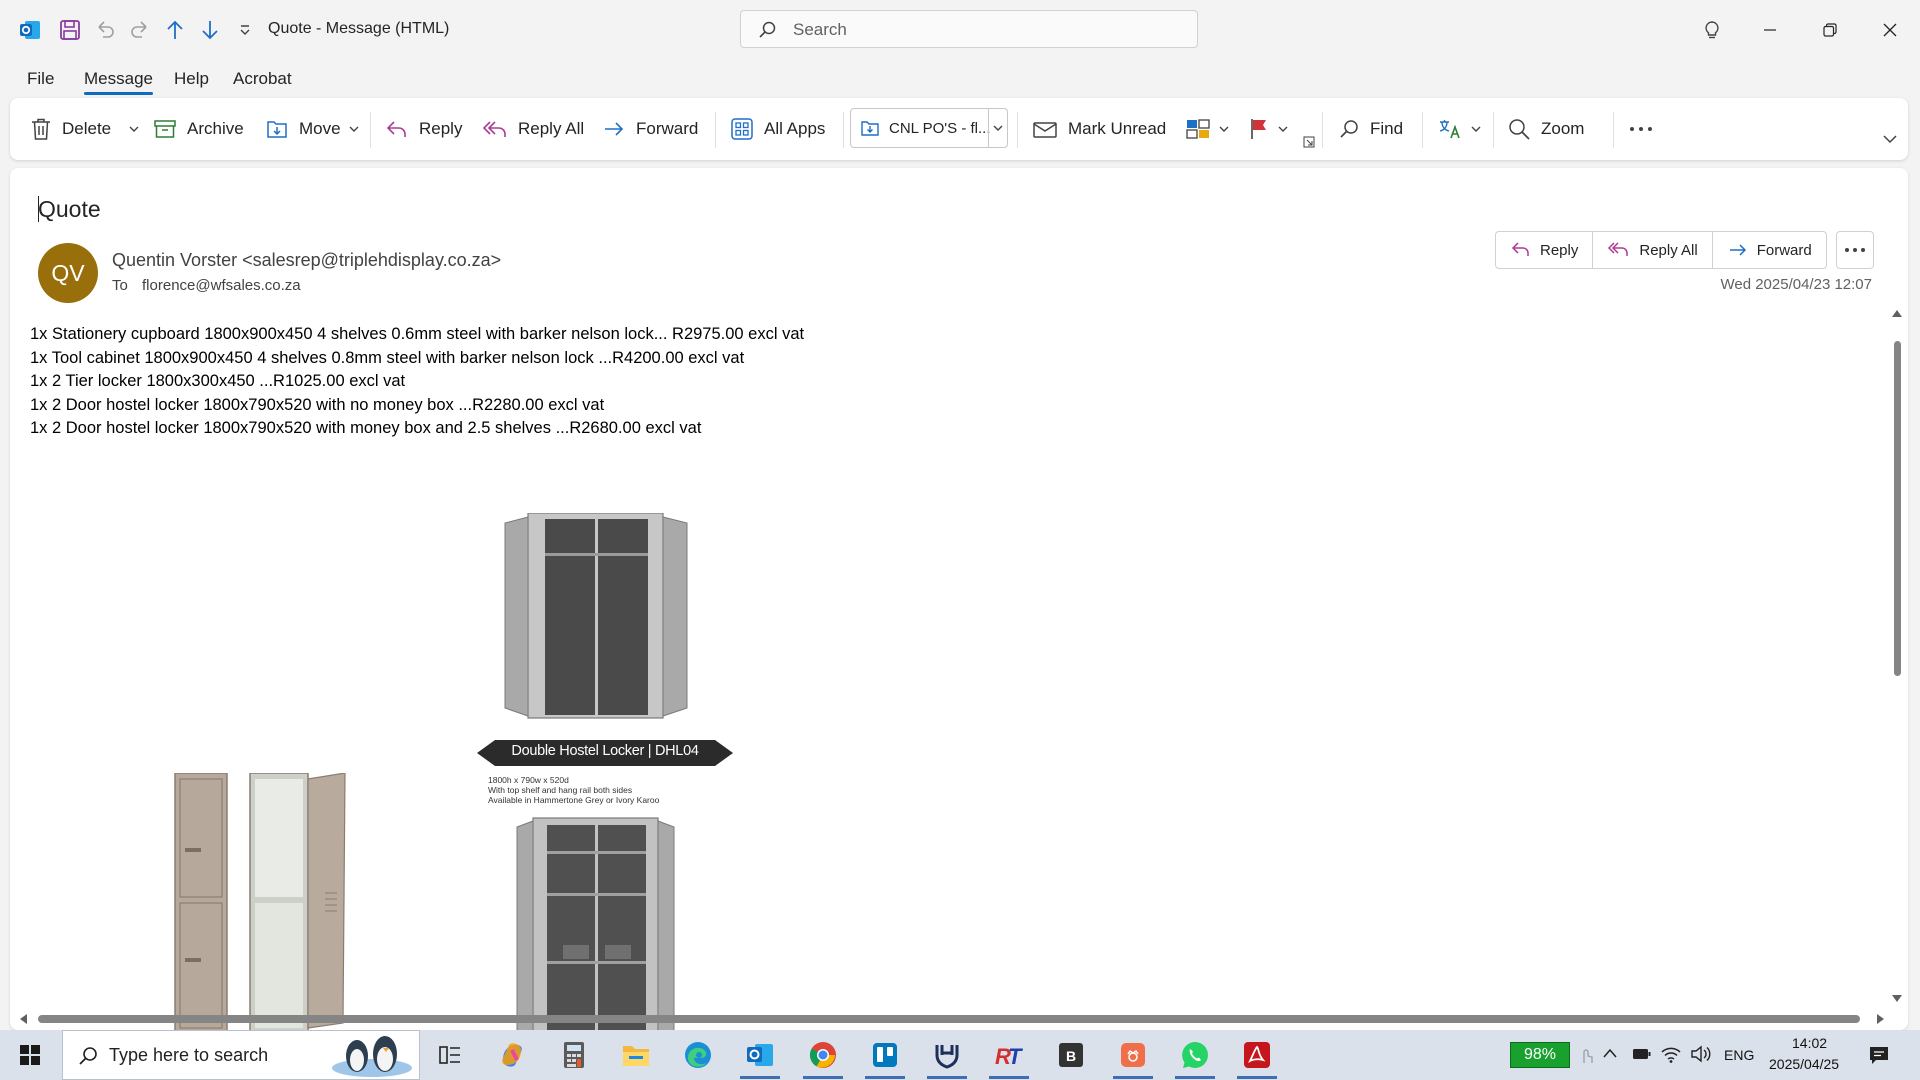  Describe the element at coordinates (1770, 30) in the screenshot. I see `minimize-icon` at that location.